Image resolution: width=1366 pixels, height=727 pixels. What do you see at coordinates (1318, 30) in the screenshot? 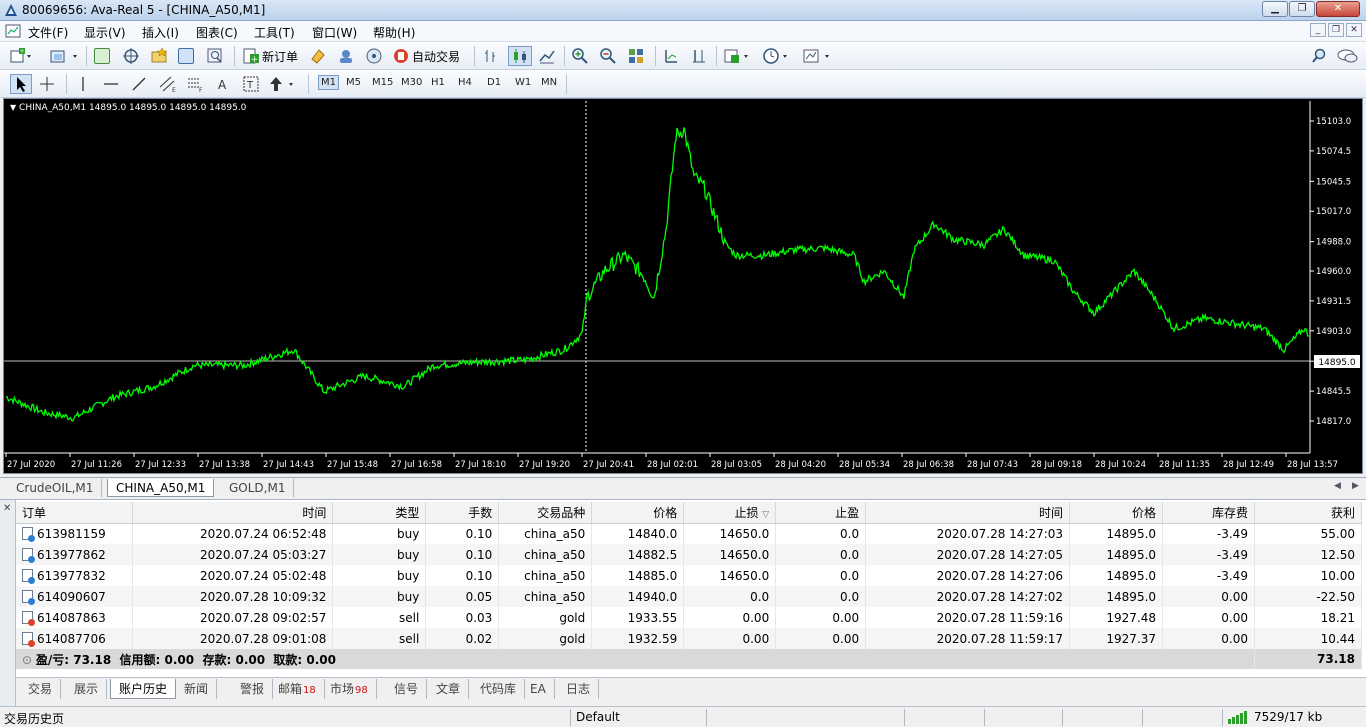
I see `mdi-minimize-button: _` at bounding box center [1318, 30].